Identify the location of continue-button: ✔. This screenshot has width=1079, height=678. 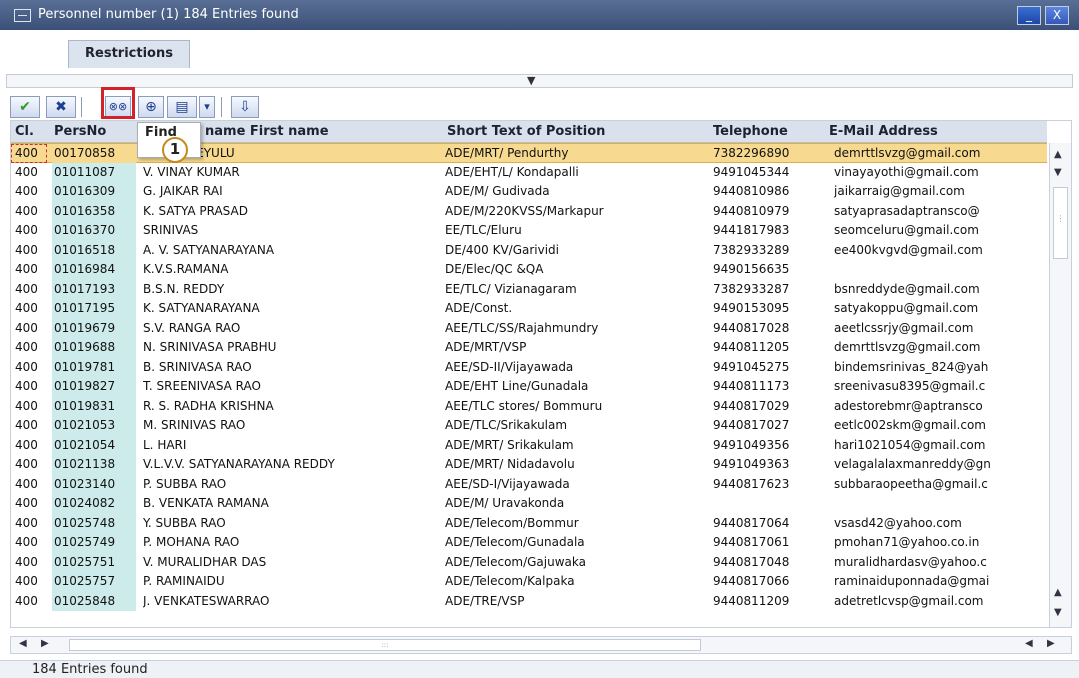
(25, 107).